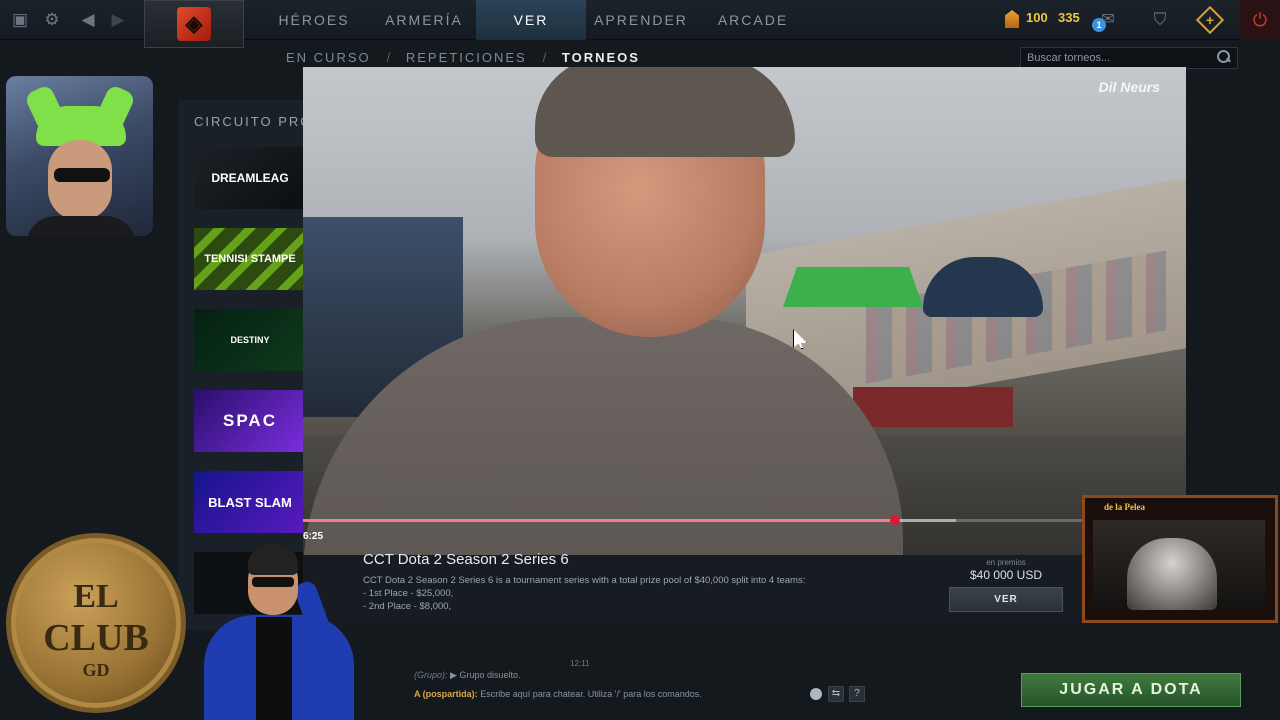 This screenshot has height=720, width=1280. What do you see at coordinates (1006, 575) in the screenshot?
I see `prize-value: $40 000 USD` at bounding box center [1006, 575].